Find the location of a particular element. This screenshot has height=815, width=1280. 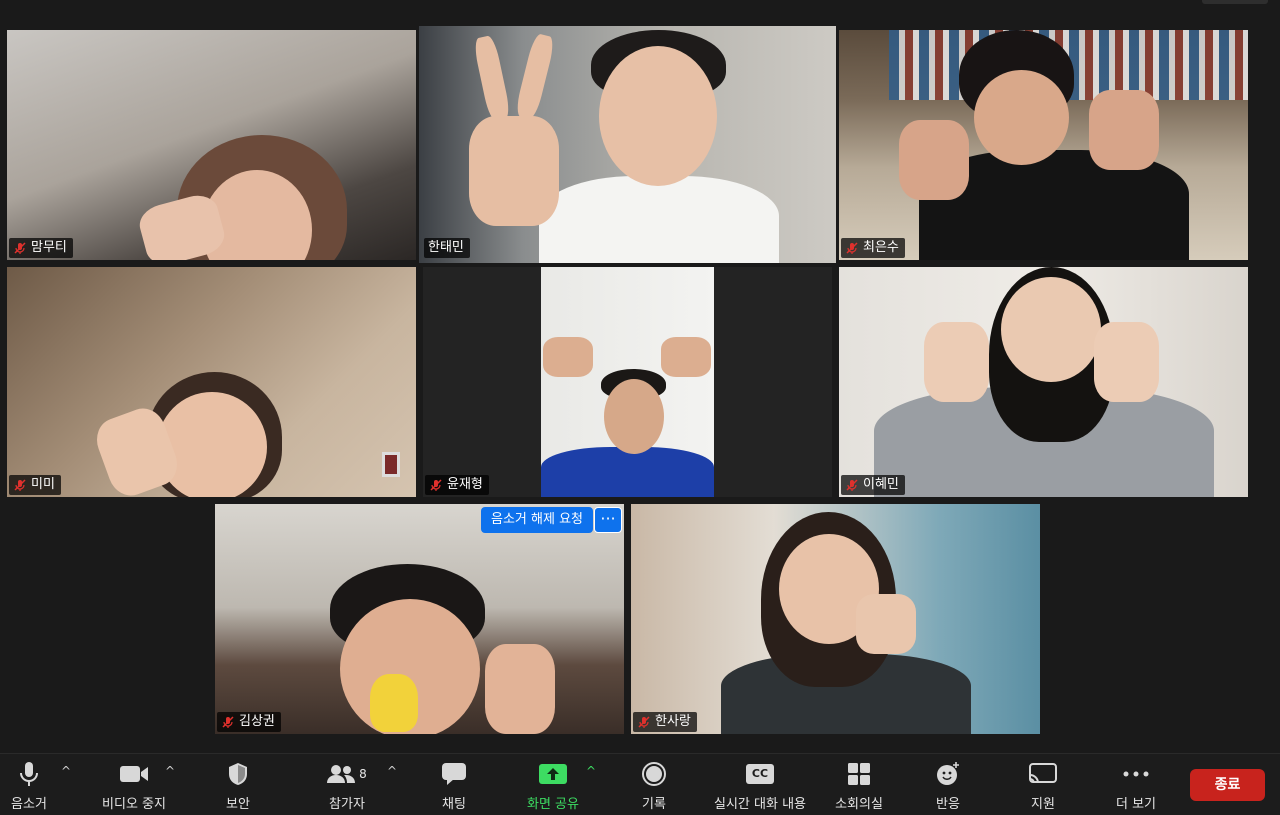

record-icon is located at coordinates (654, 773).